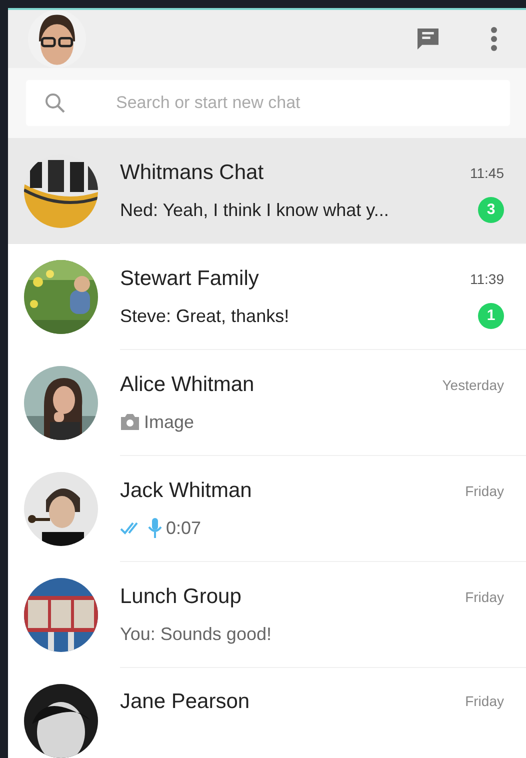  I want to click on camera-icon, so click(130, 422).